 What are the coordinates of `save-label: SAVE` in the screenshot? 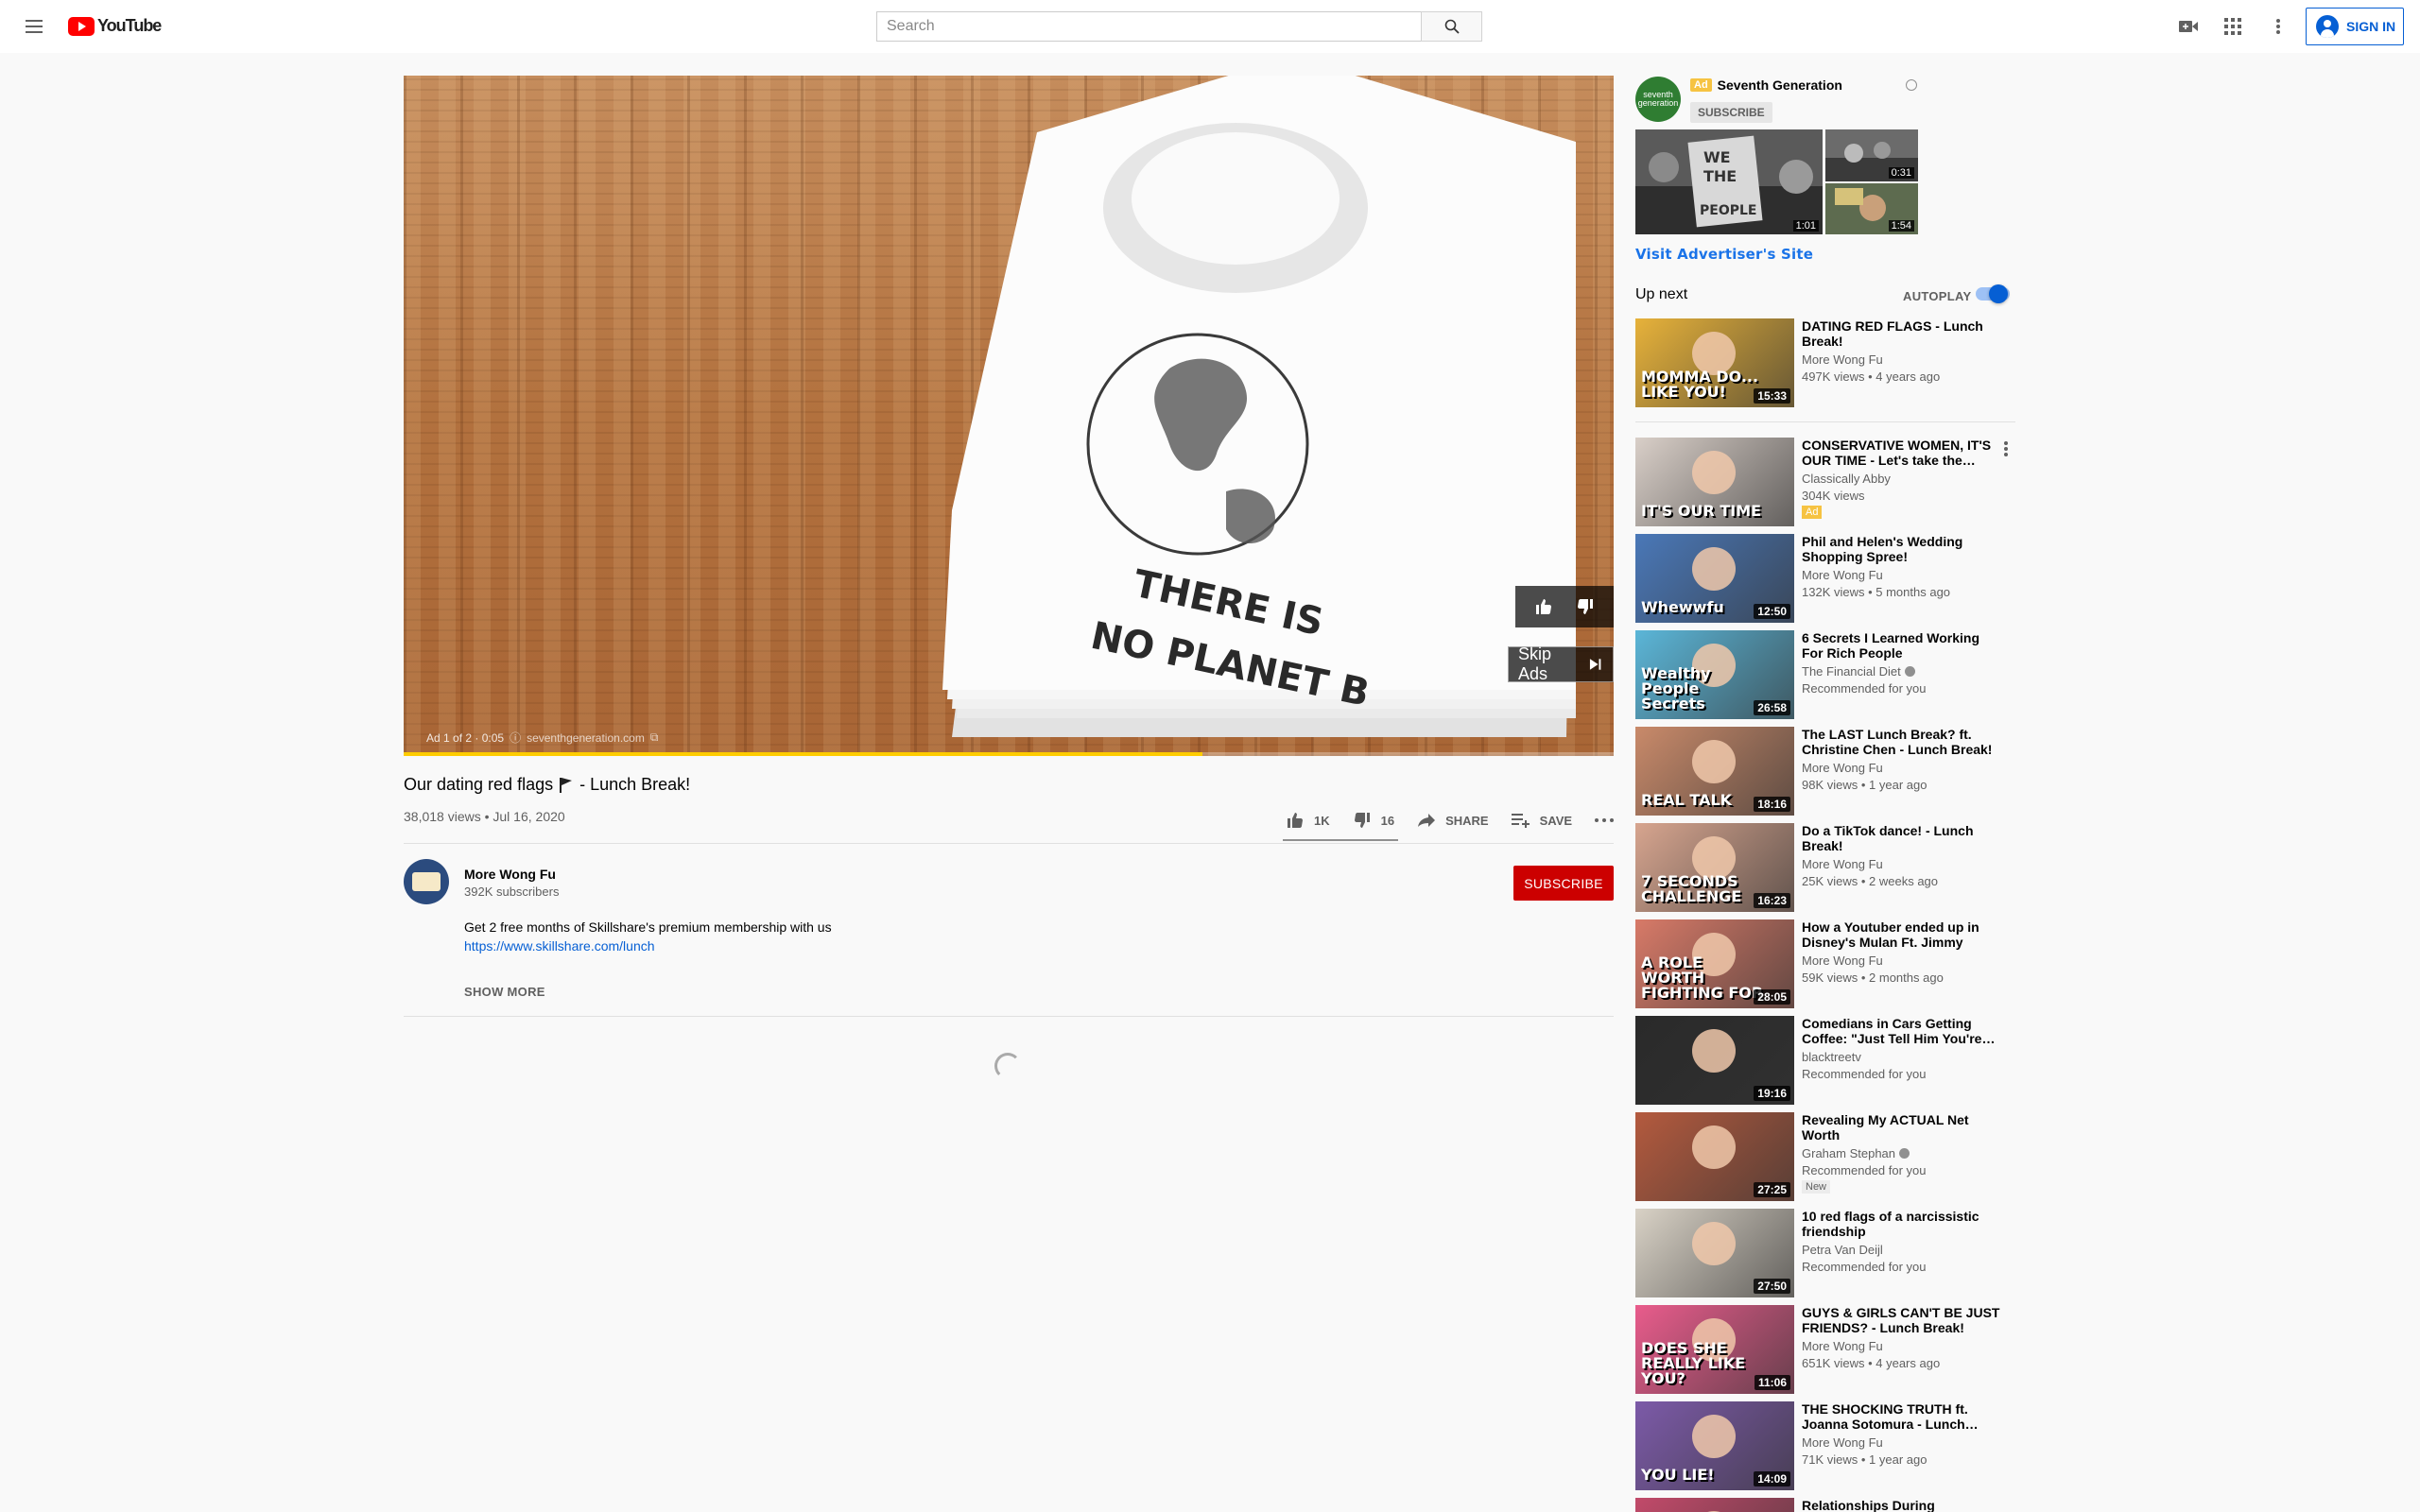 It's located at (1556, 820).